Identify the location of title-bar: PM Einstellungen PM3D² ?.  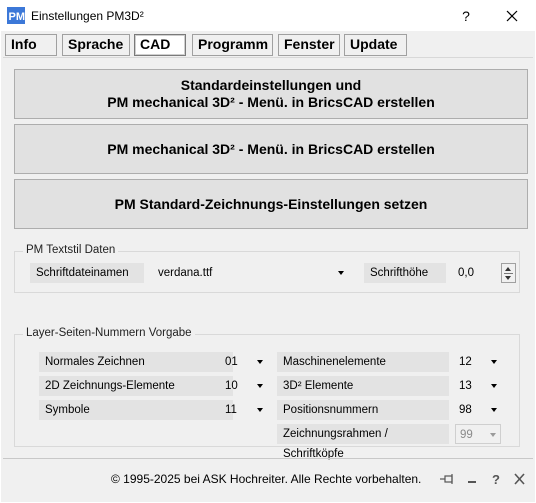
(268, 15).